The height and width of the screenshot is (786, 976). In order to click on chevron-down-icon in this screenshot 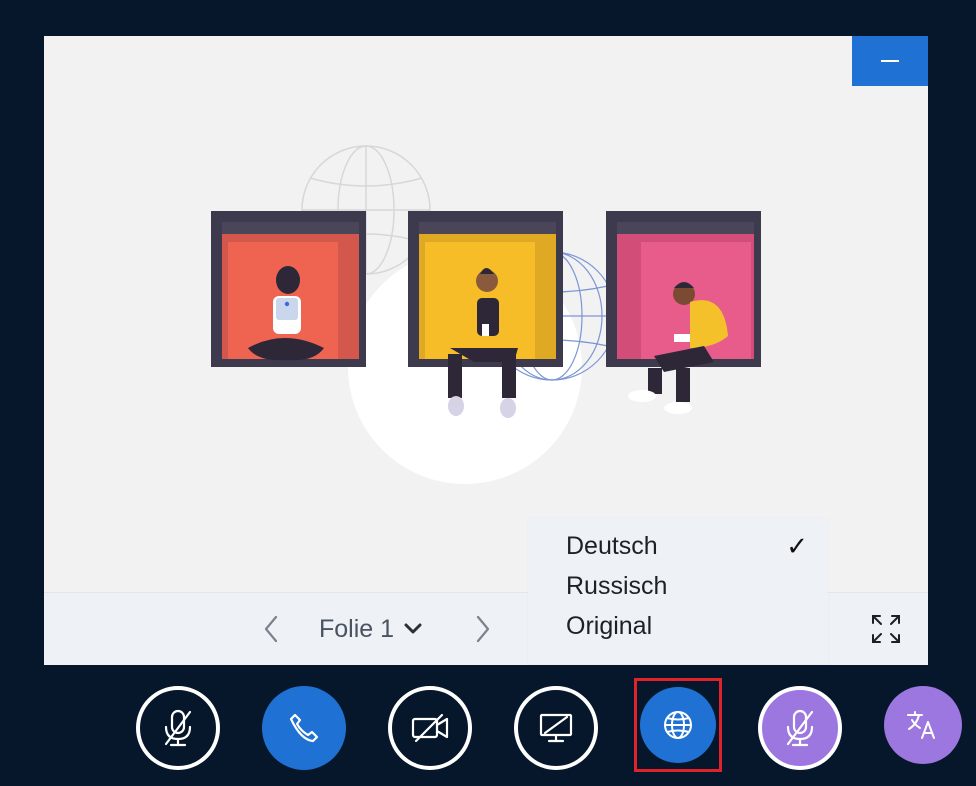, I will do `click(413, 628)`.